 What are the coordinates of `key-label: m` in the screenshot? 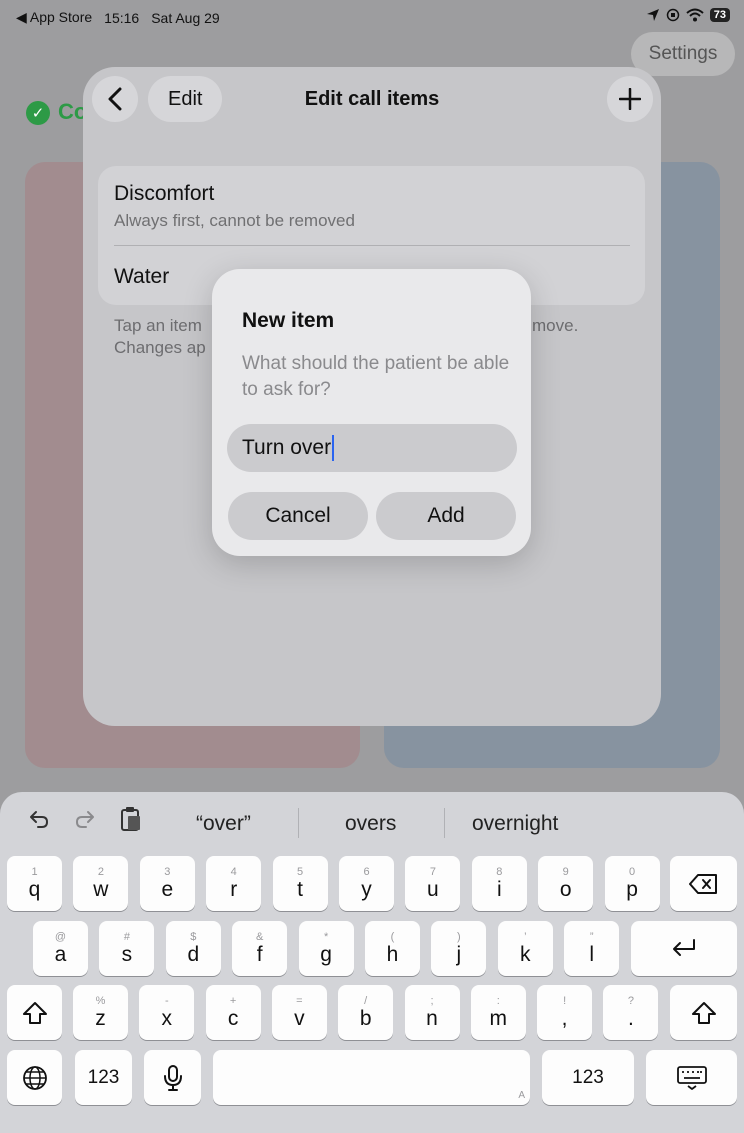 It's located at (498, 1018).